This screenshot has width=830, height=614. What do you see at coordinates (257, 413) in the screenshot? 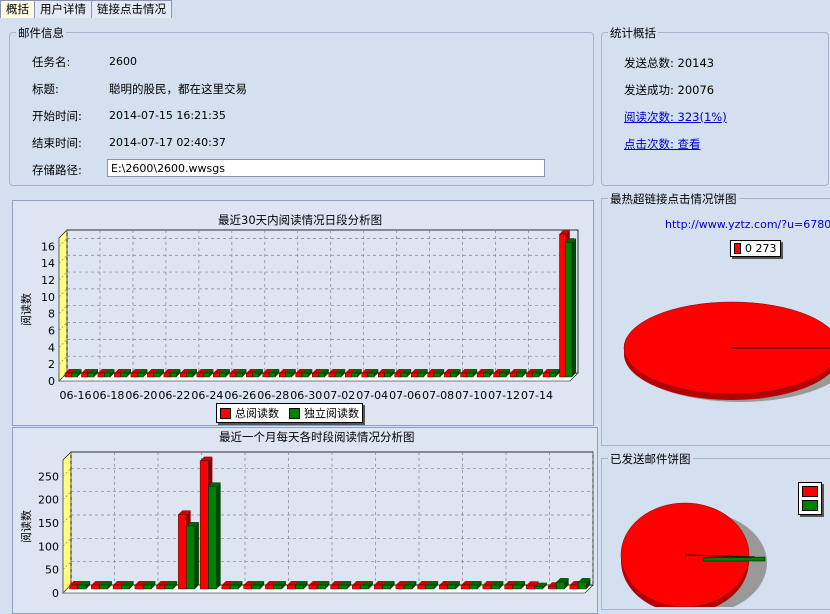
I see `legend-total-label: 总阅读数` at bounding box center [257, 413].